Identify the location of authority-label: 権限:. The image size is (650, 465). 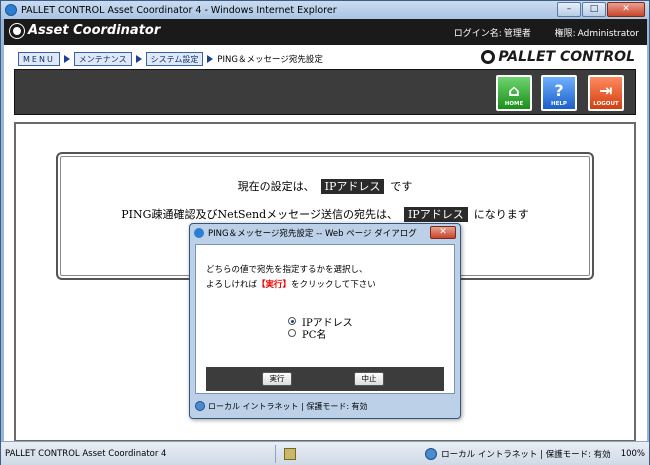
(565, 34).